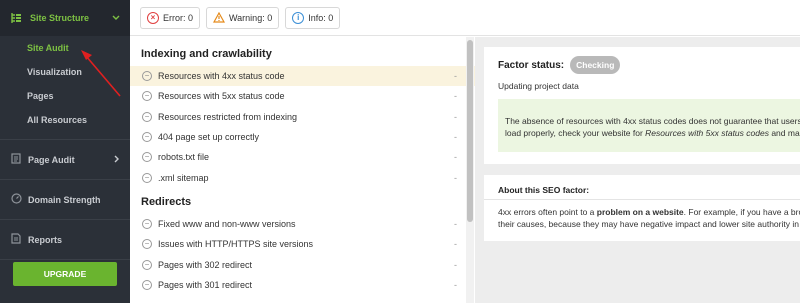 This screenshot has height=303, width=800. I want to click on info-count-label: Info: 0, so click(321, 17).